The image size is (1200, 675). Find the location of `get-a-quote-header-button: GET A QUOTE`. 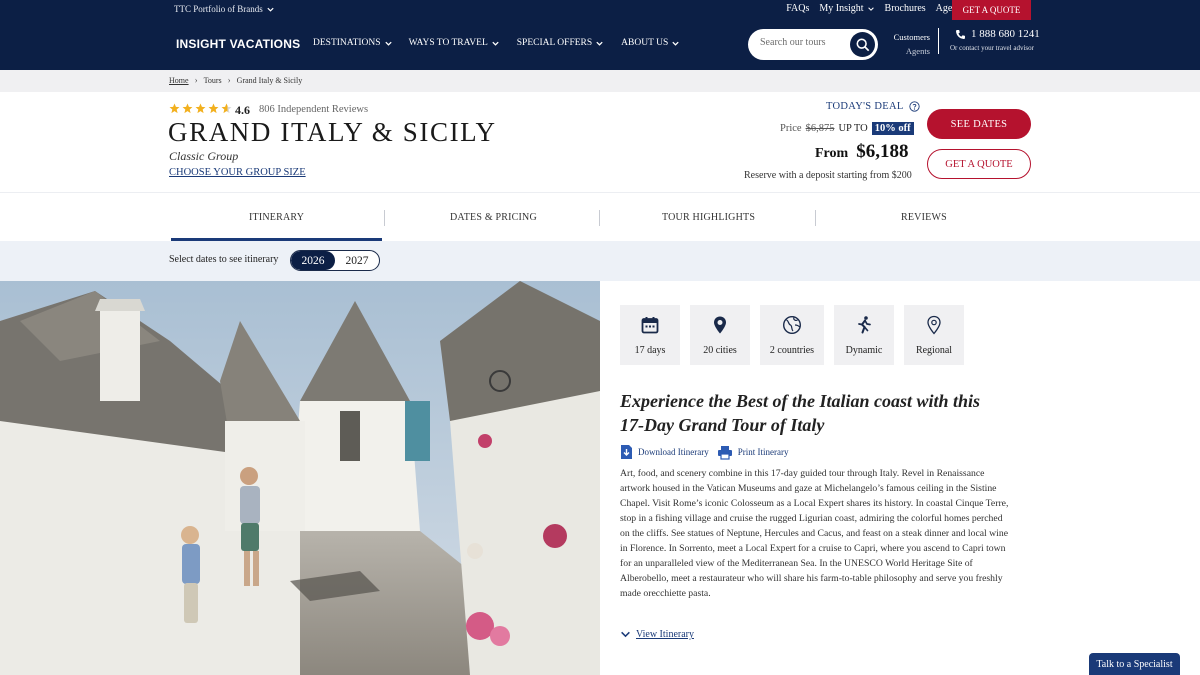

get-a-quote-header-button: GET A QUOTE is located at coordinates (991, 10).